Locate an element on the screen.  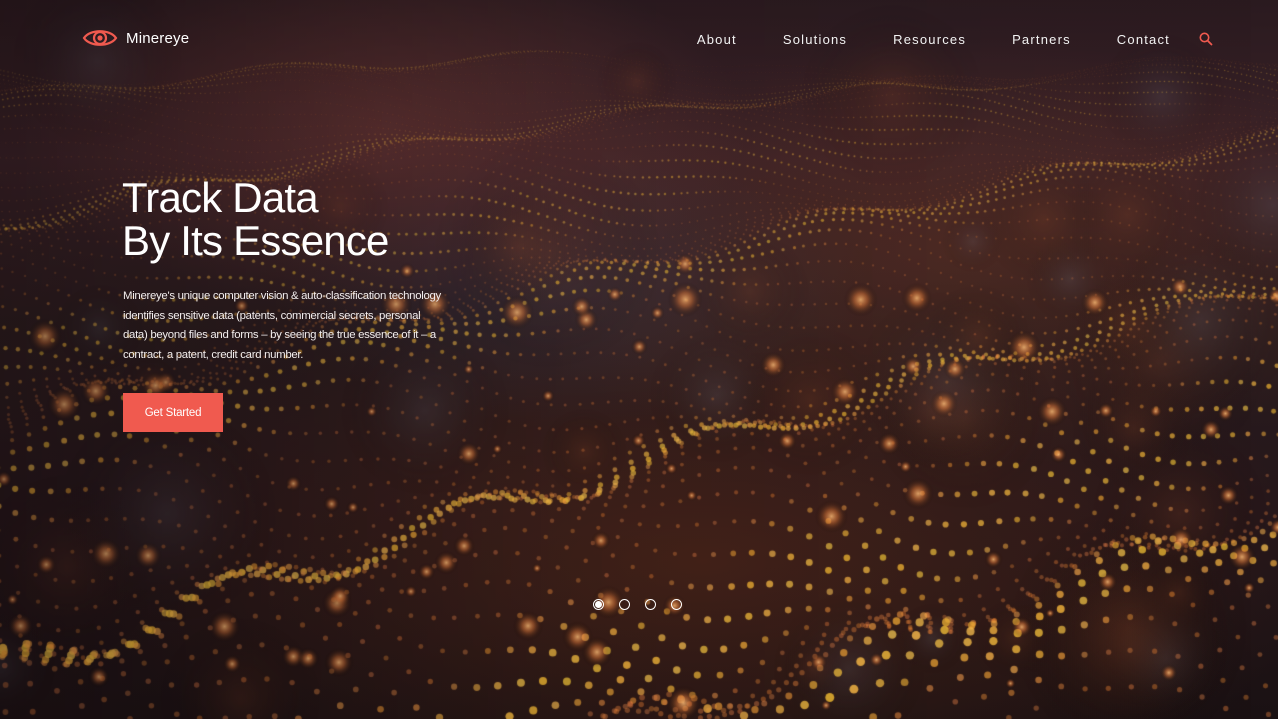
search-icon is located at coordinates (1206, 39).